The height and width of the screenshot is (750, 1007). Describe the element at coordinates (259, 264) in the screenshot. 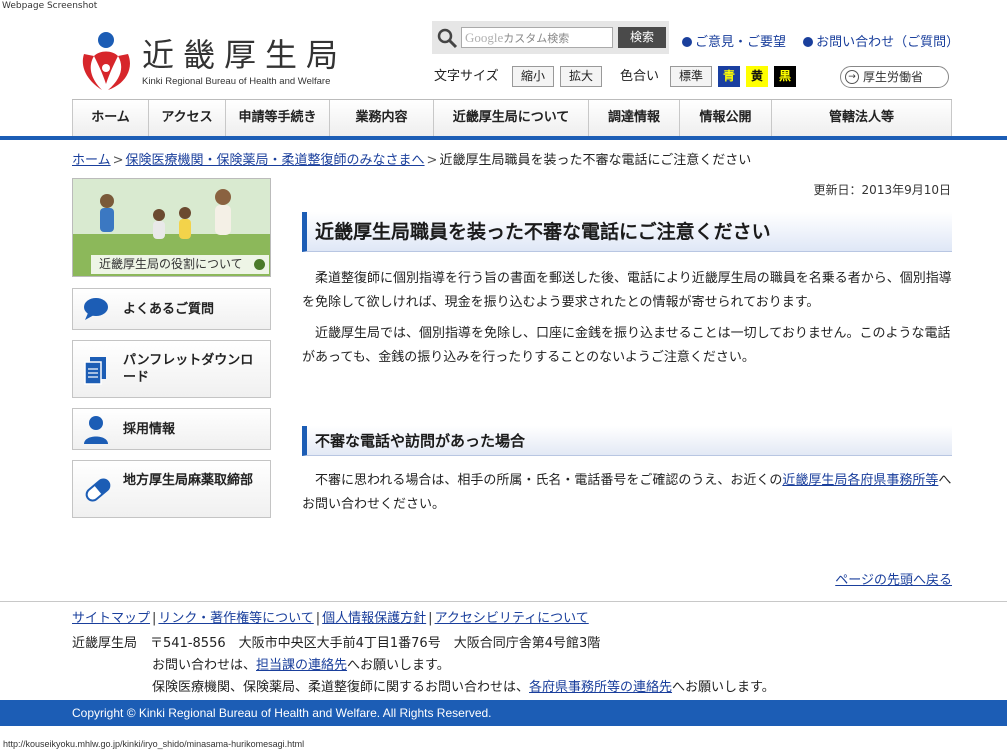

I see `arrow-icon` at that location.